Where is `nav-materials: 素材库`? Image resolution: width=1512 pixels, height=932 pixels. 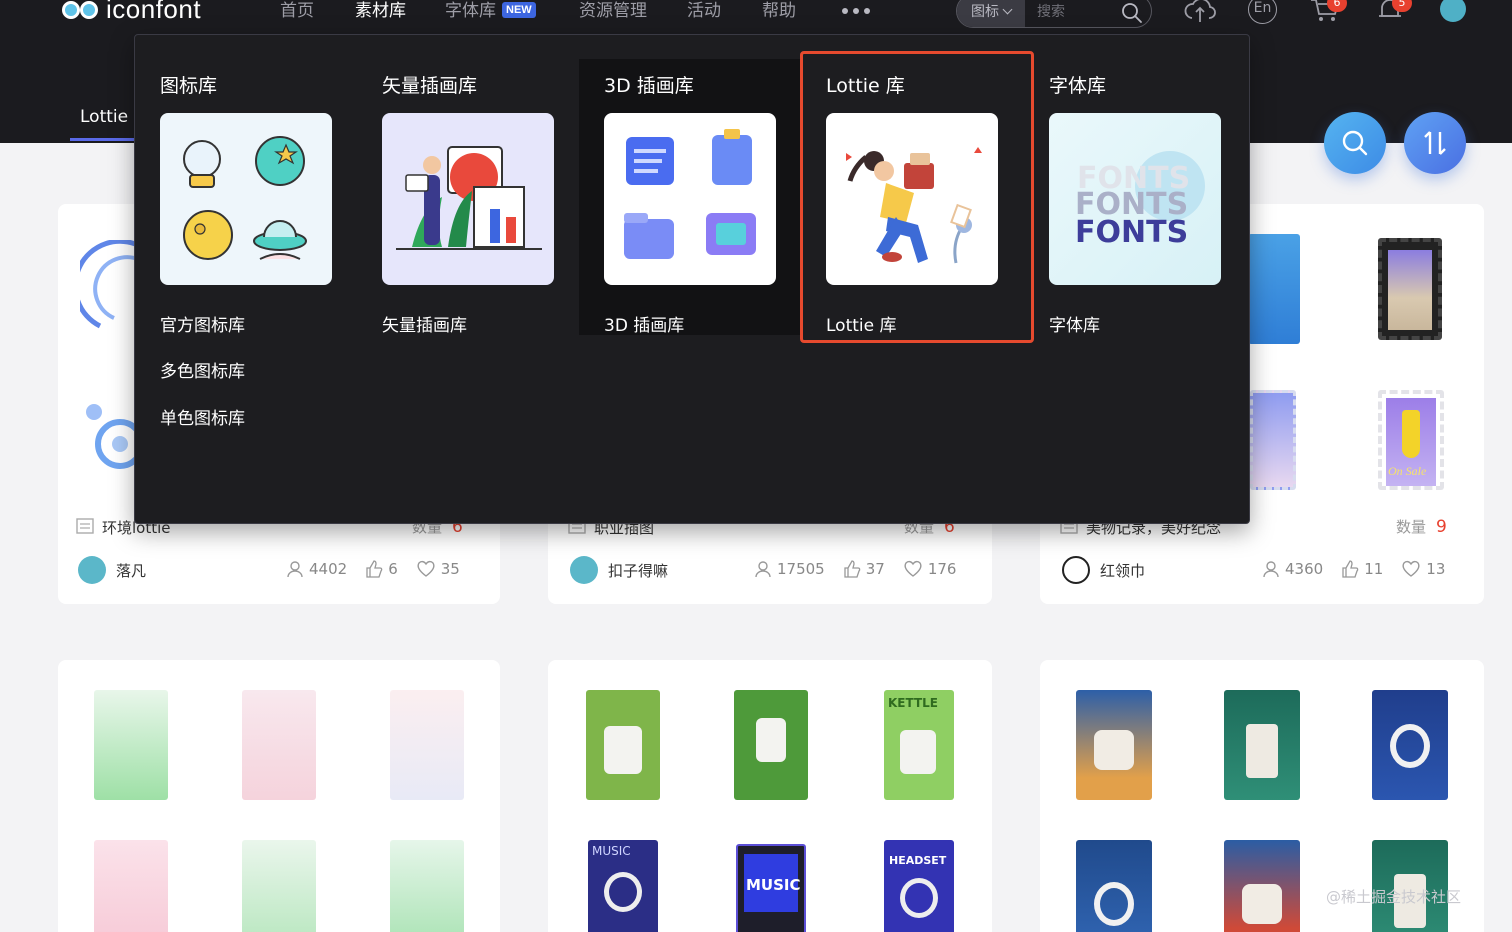
nav-materials: 素材库 is located at coordinates (380, 11).